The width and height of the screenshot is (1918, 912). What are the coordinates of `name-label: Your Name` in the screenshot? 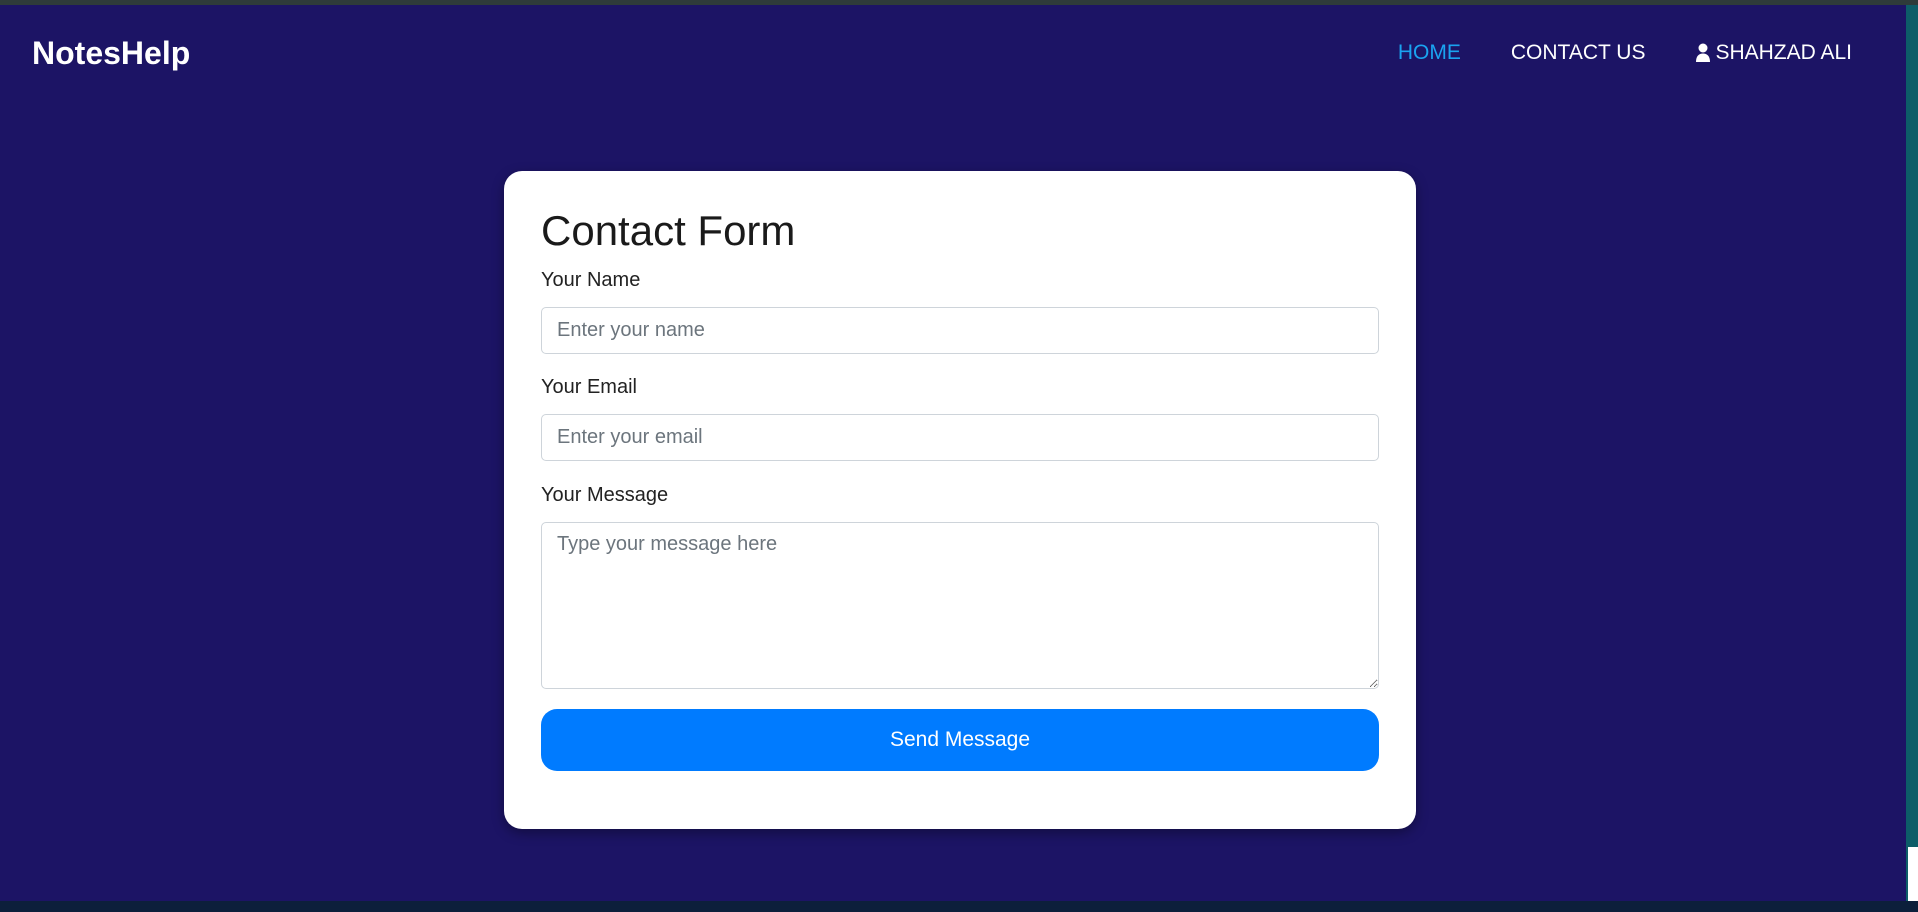 It's located at (591, 280).